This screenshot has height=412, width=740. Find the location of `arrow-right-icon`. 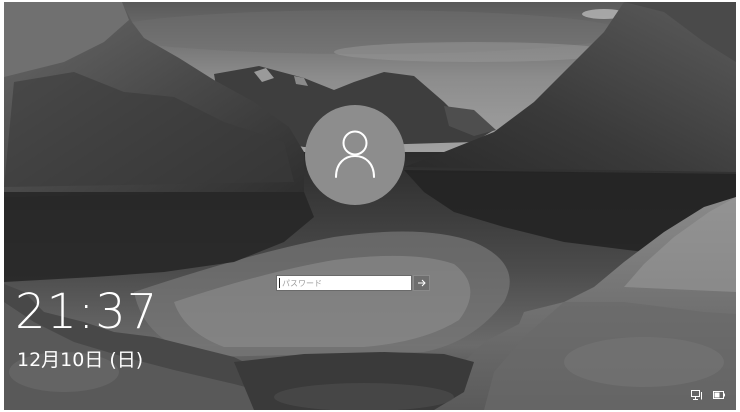

arrow-right-icon is located at coordinates (422, 283).